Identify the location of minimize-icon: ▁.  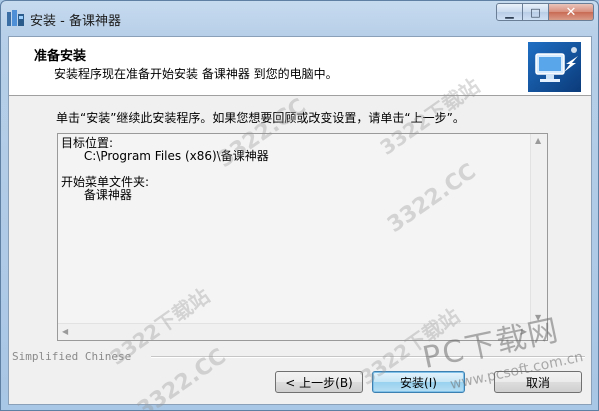
(509, 12).